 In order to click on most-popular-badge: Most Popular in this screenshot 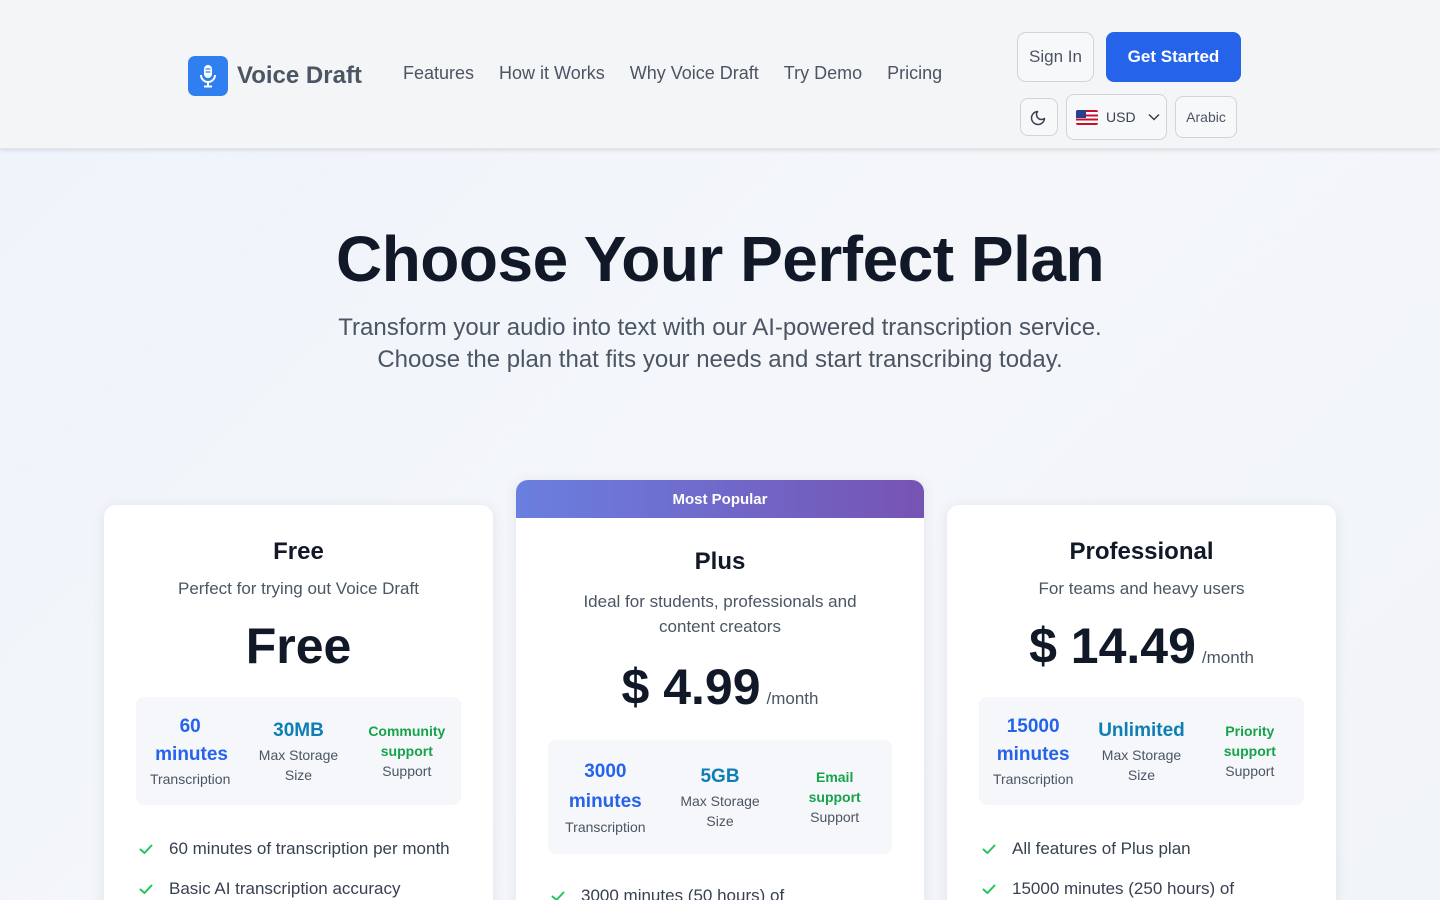, I will do `click(720, 499)`.